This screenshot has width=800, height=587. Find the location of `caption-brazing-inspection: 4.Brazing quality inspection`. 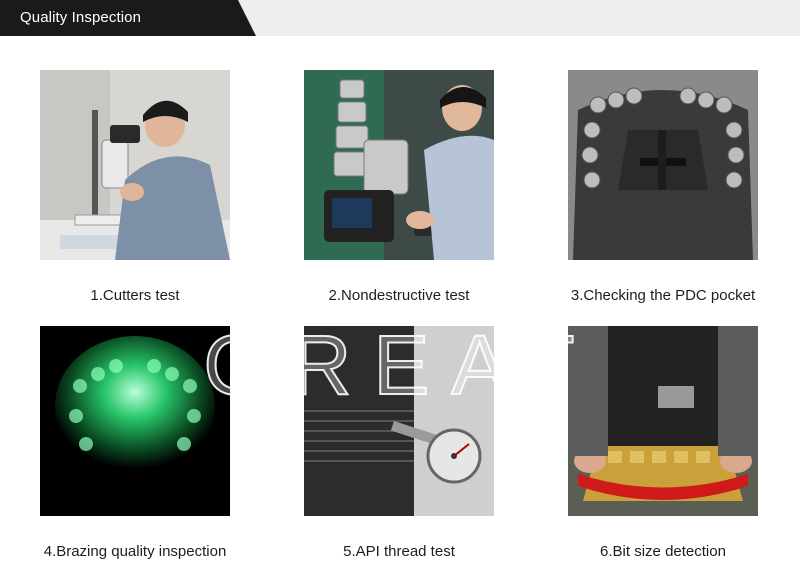

caption-brazing-inspection: 4.Brazing quality inspection is located at coordinates (135, 551).